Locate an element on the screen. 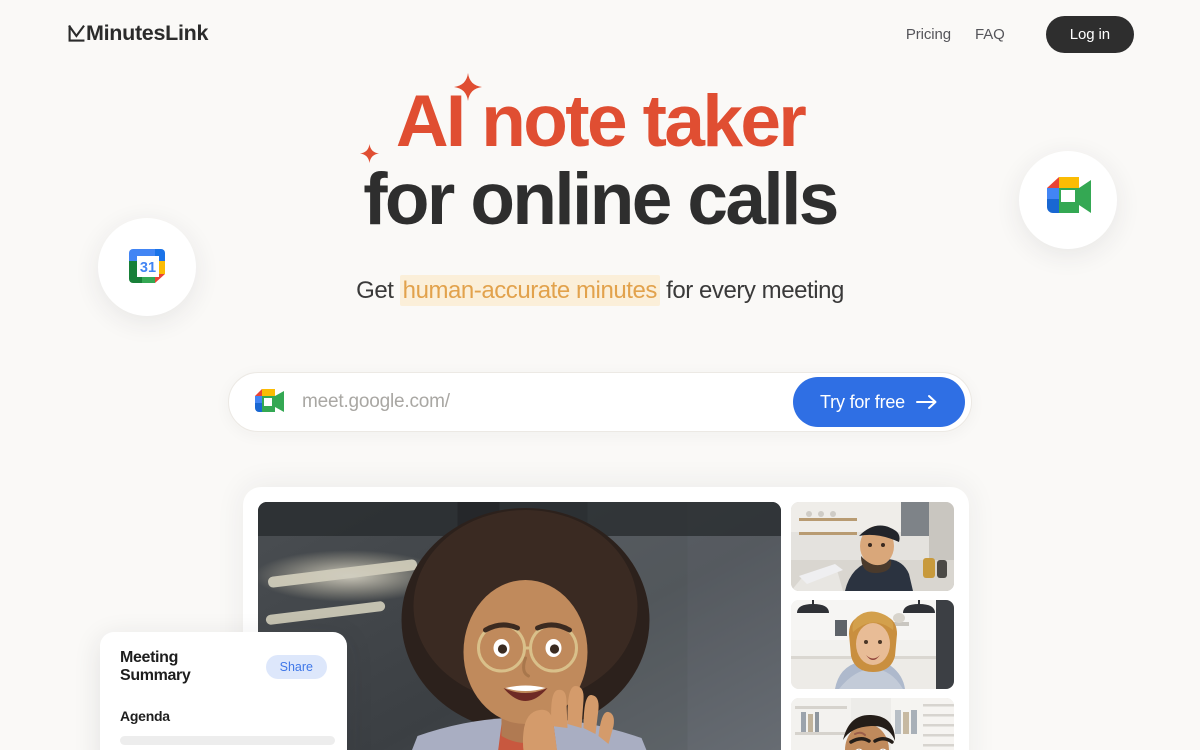  meeting-link-input is located at coordinates (548, 402).